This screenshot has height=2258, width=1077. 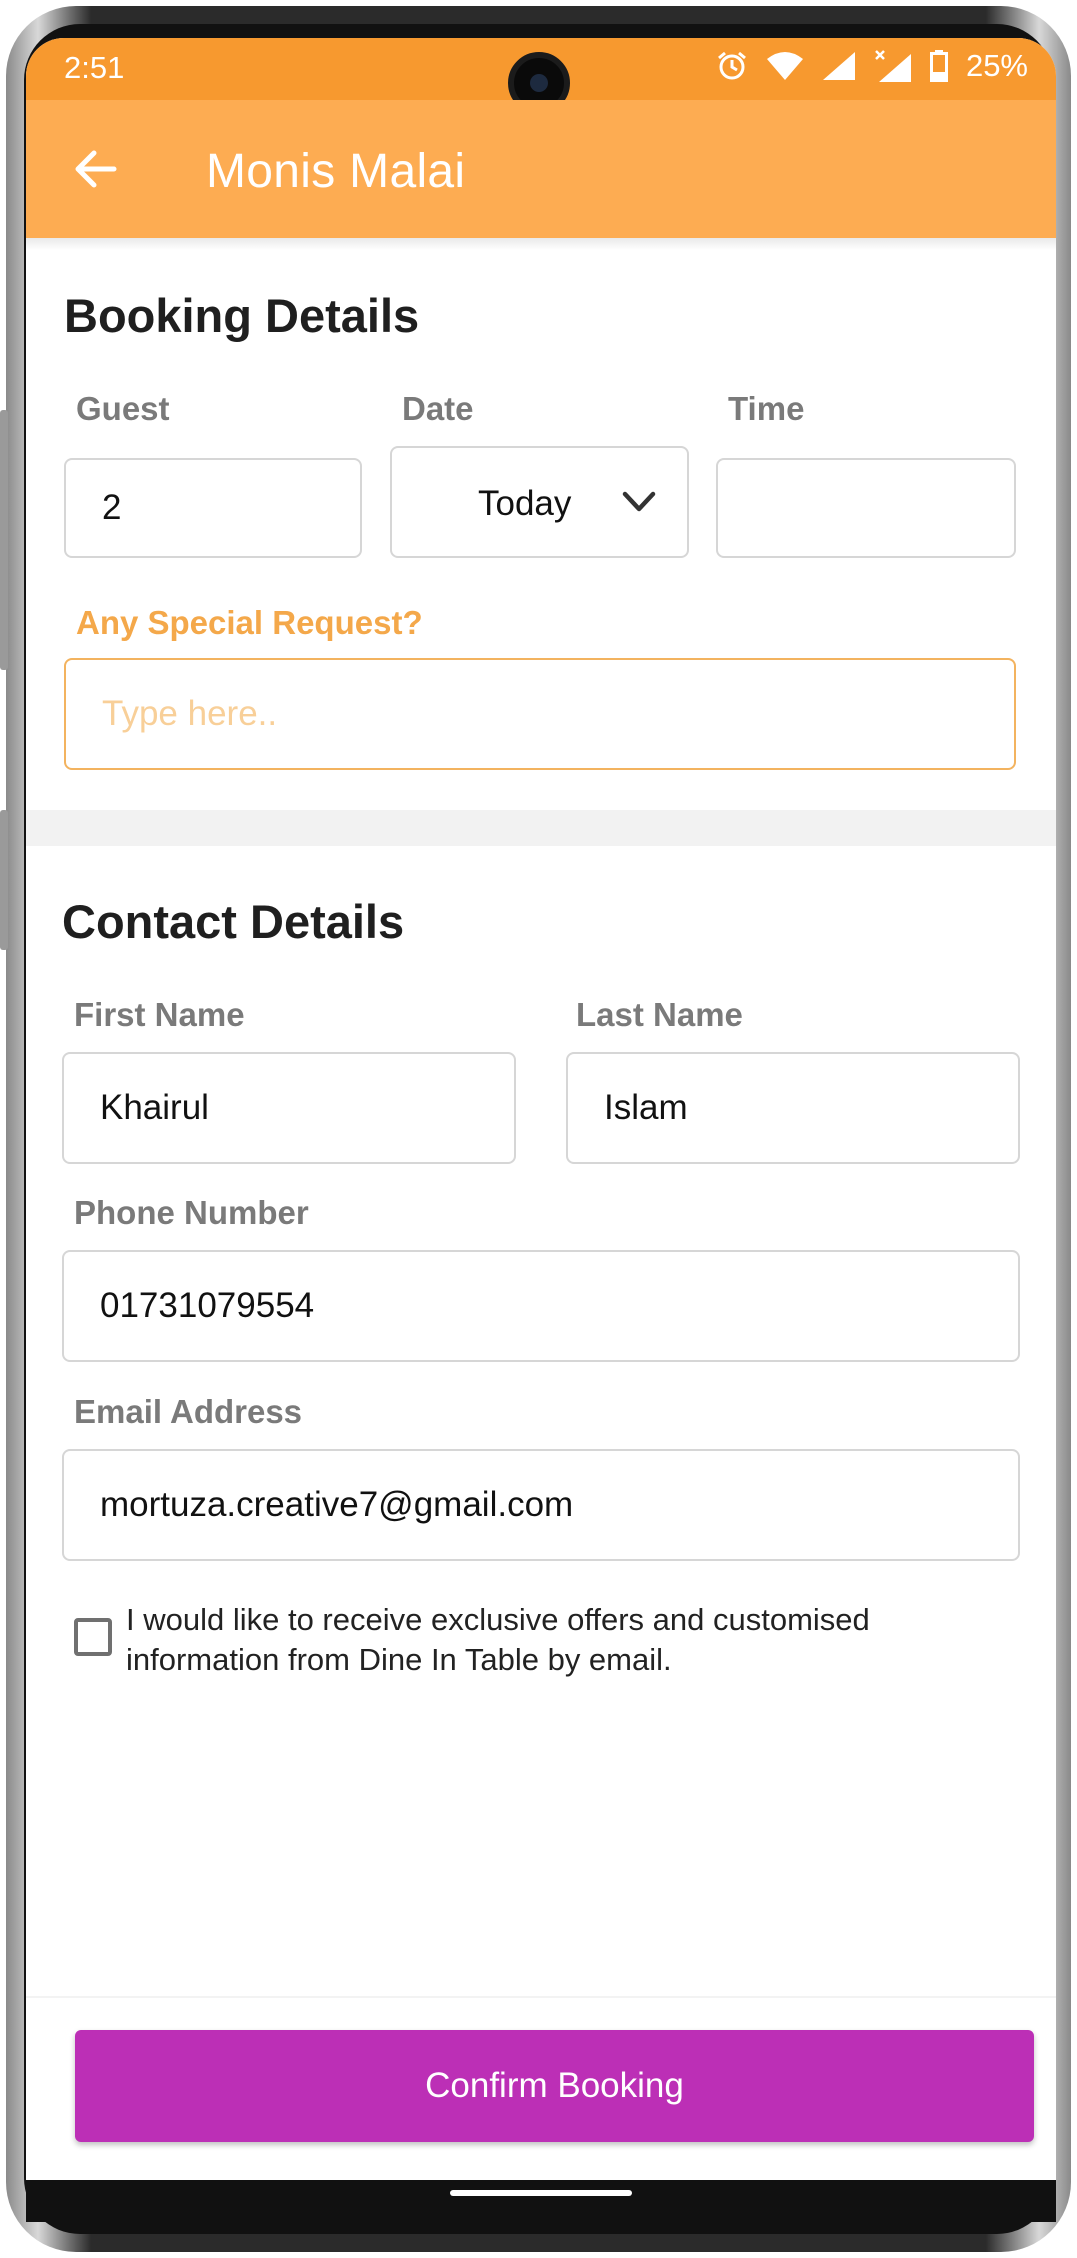 What do you see at coordinates (541, 828) in the screenshot?
I see `section-divider` at bounding box center [541, 828].